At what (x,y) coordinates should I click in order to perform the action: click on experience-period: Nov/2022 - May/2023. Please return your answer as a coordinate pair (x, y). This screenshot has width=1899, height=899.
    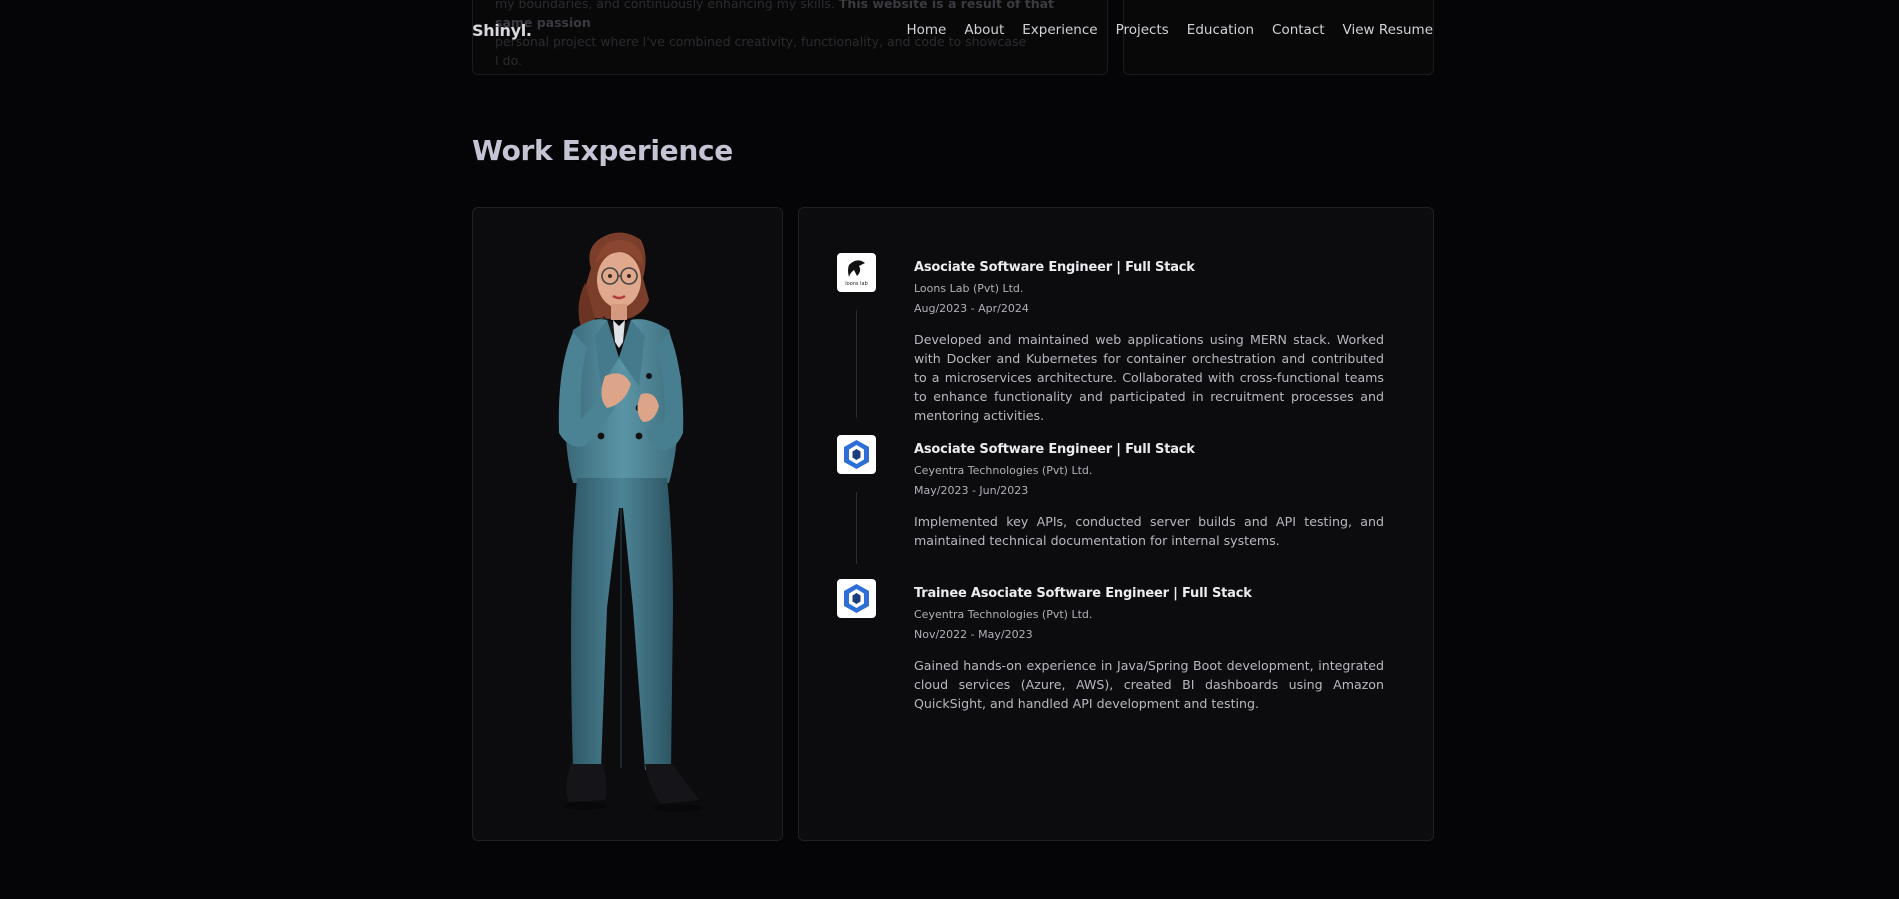
    Looking at the image, I should click on (973, 634).